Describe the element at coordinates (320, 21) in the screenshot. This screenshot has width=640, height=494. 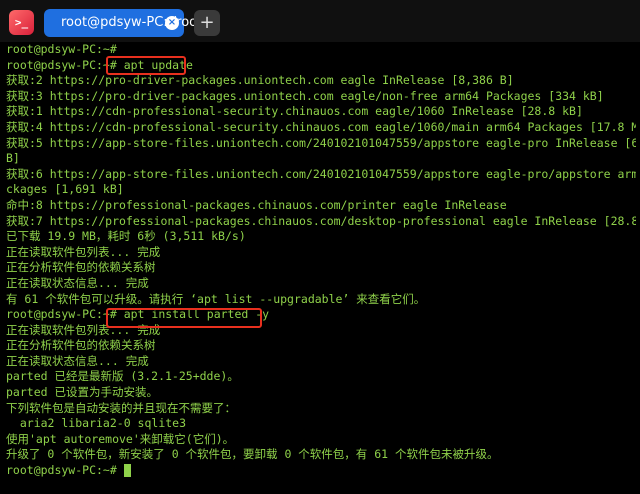
I see `title-bar: >_ root@pdsyw-PC: /root × +` at that location.